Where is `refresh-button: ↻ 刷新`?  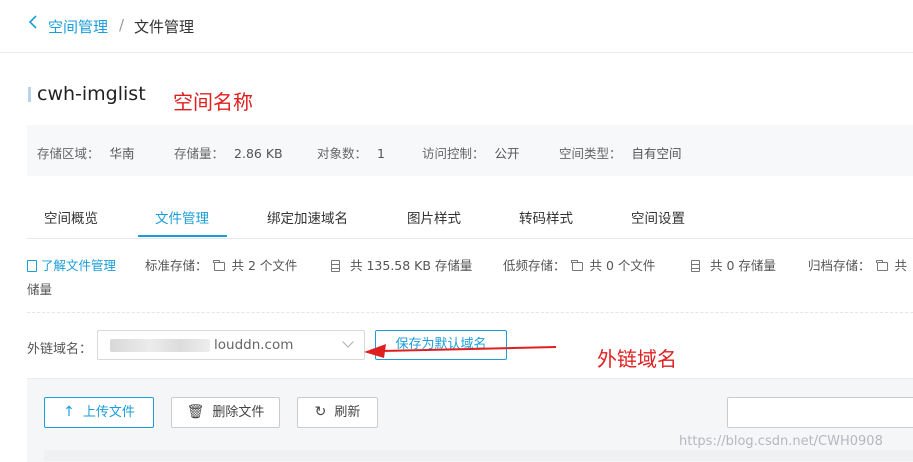
refresh-button: ↻ 刷新 is located at coordinates (337, 412).